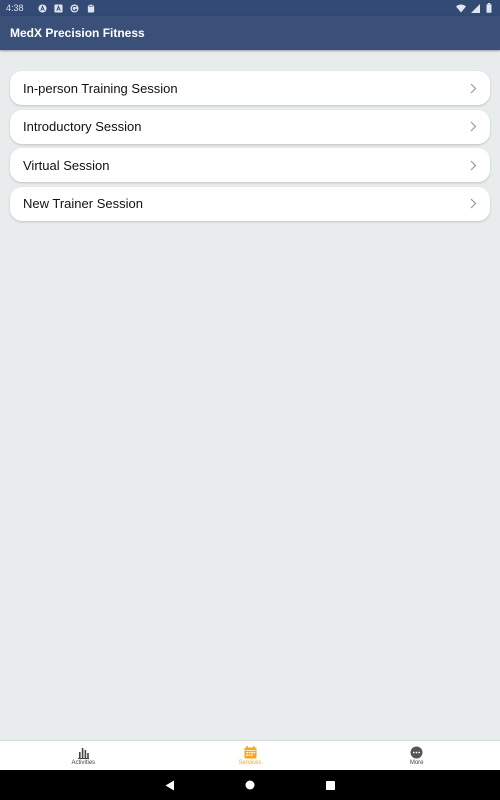 This screenshot has height=800, width=500. I want to click on service-item-label: Introductory Session, so click(82, 126).